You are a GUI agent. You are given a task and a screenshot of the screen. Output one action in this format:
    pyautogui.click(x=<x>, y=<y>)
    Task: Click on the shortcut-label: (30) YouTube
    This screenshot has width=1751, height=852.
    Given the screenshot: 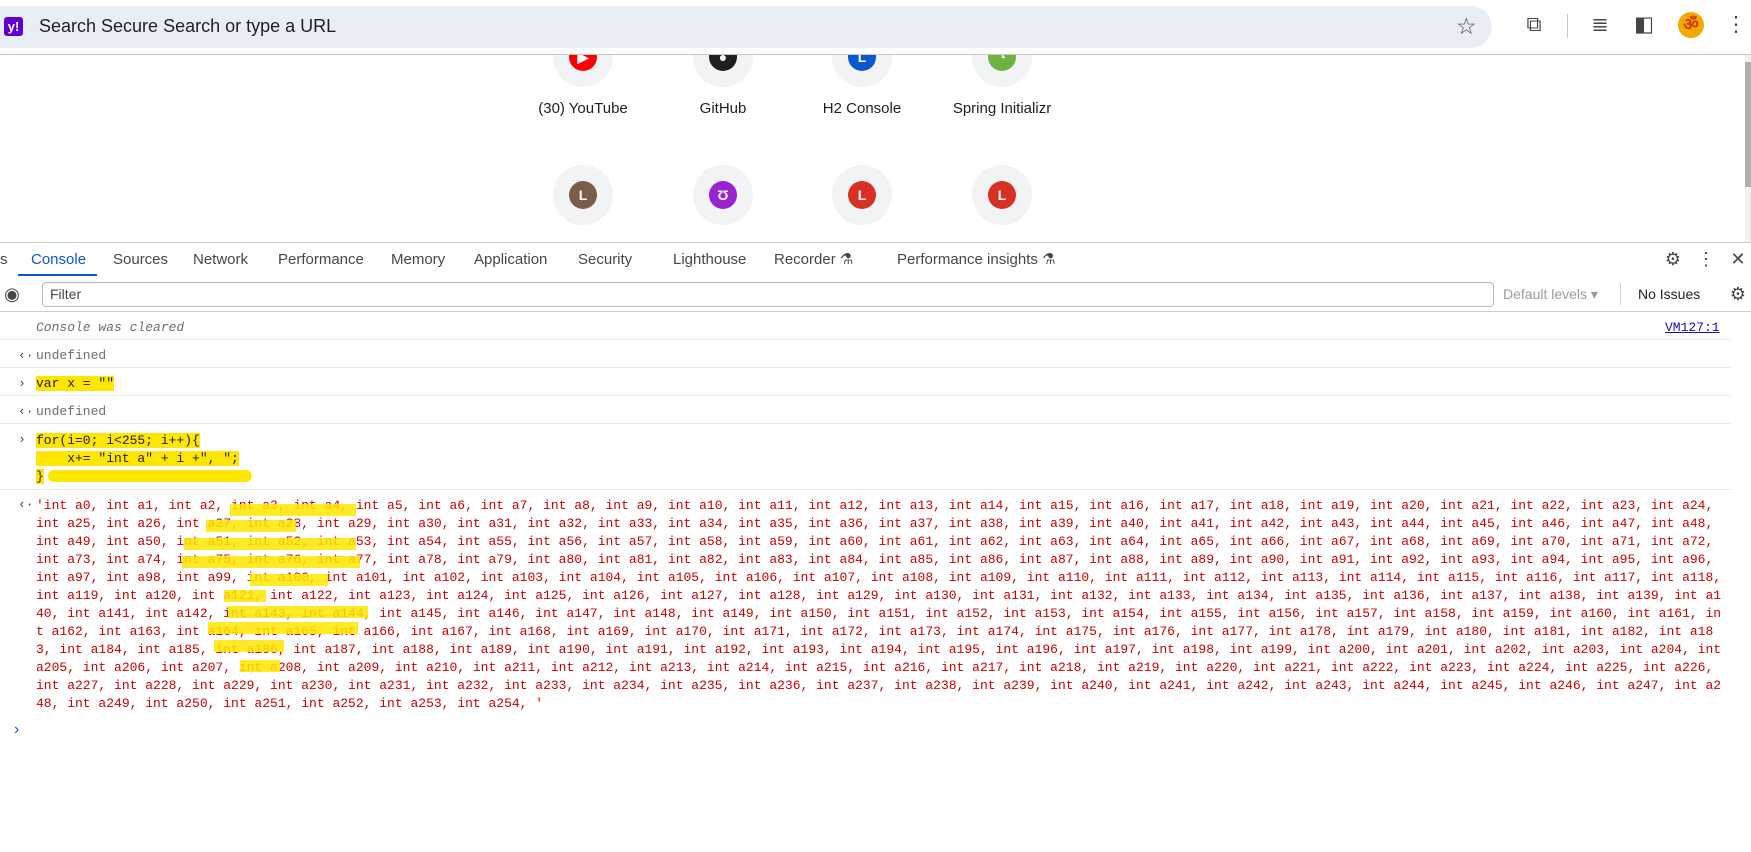 What is the action you would take?
    pyautogui.click(x=583, y=108)
    